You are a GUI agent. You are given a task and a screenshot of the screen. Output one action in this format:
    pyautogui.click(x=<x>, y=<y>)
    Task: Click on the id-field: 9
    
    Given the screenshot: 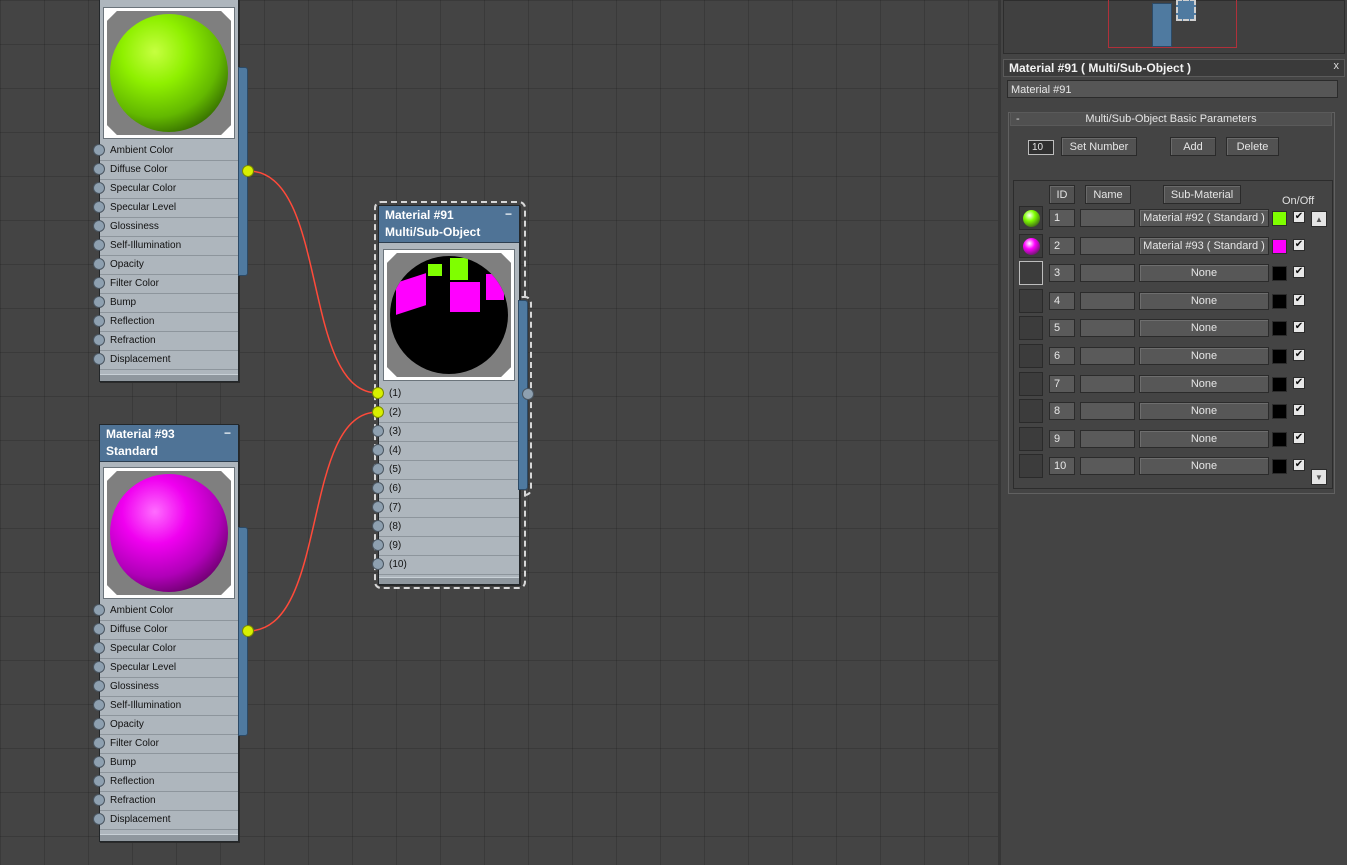 What is the action you would take?
    pyautogui.click(x=1062, y=438)
    